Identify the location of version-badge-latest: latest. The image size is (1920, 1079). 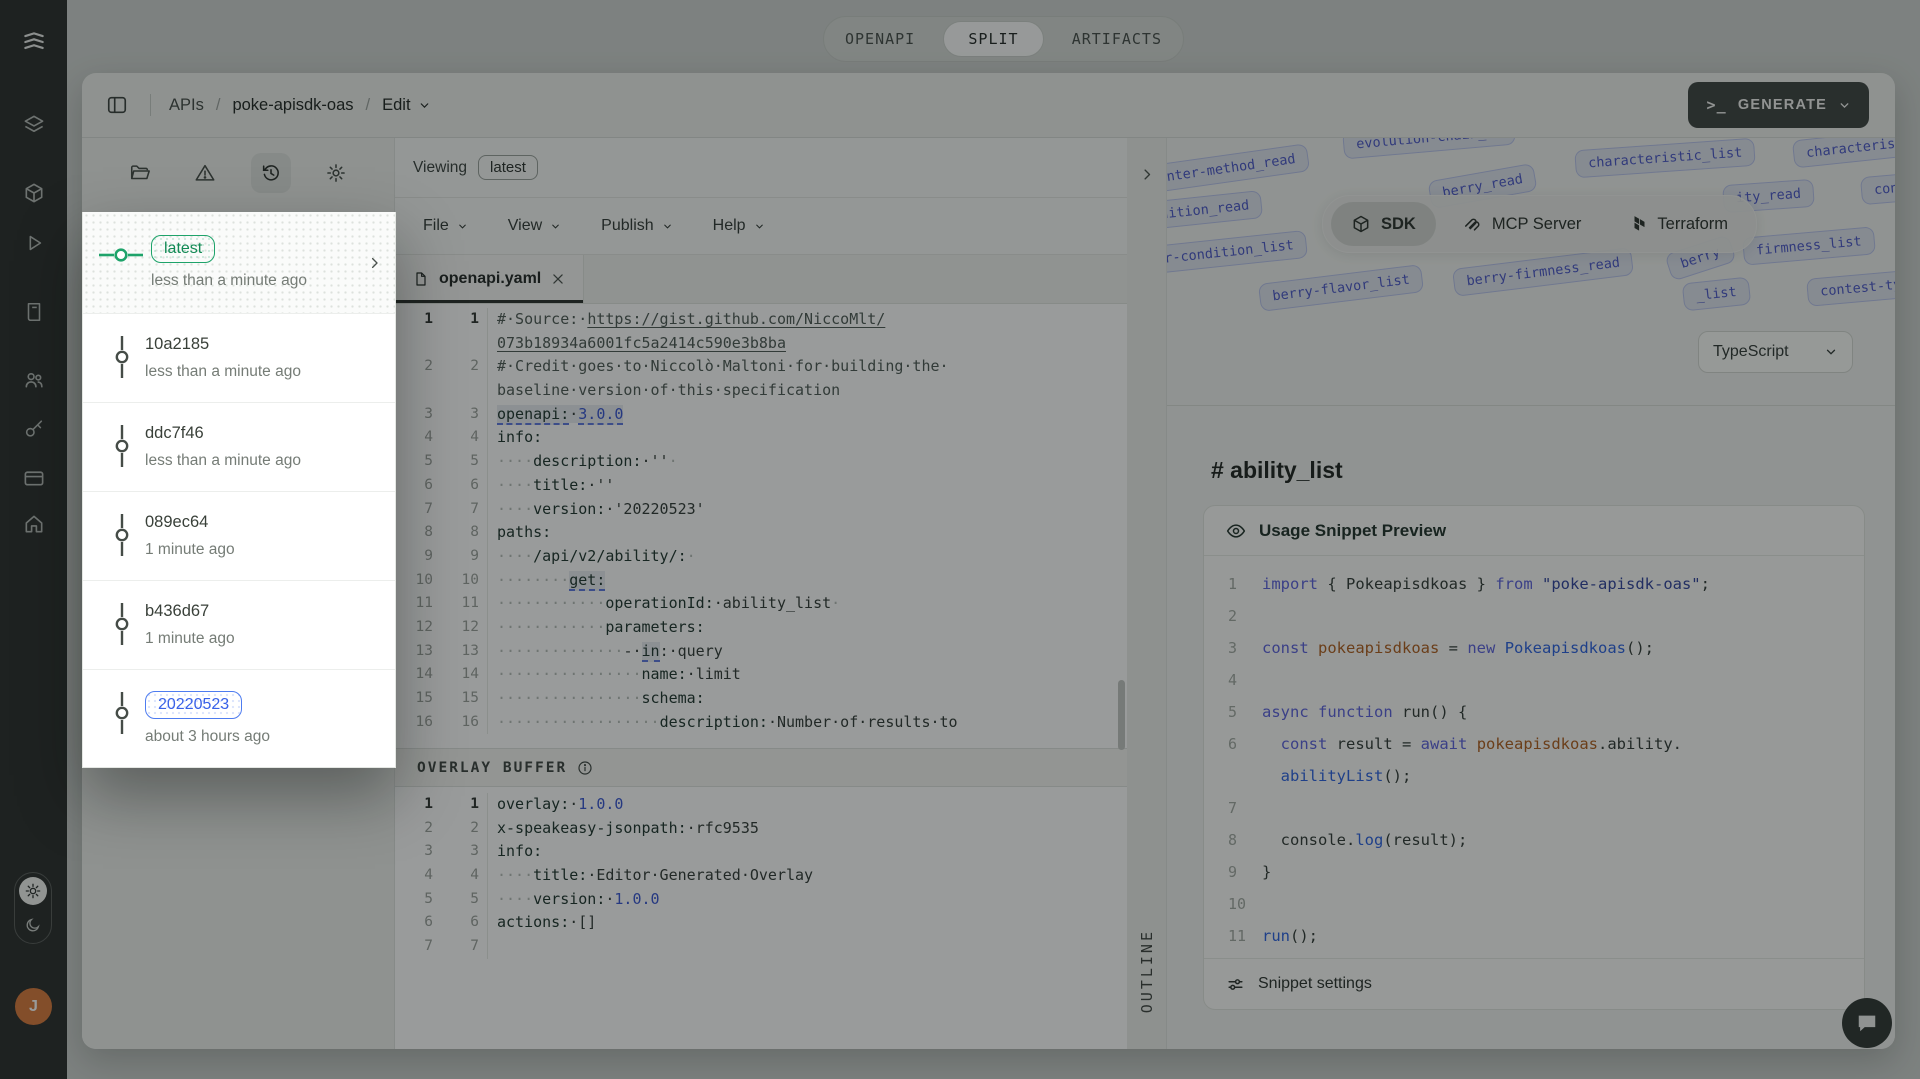
(183, 249).